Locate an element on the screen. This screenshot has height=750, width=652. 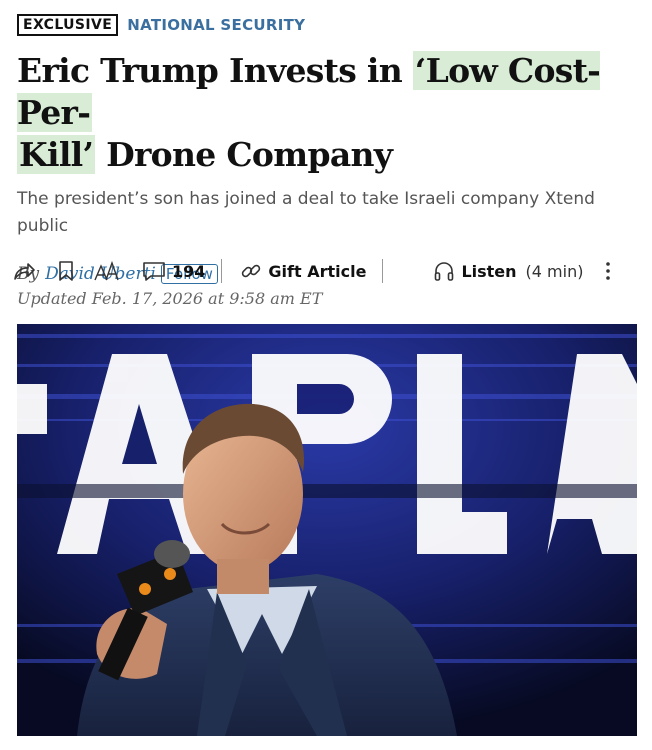
exclusive-badge: EXCLUSIVE is located at coordinates (68, 25).